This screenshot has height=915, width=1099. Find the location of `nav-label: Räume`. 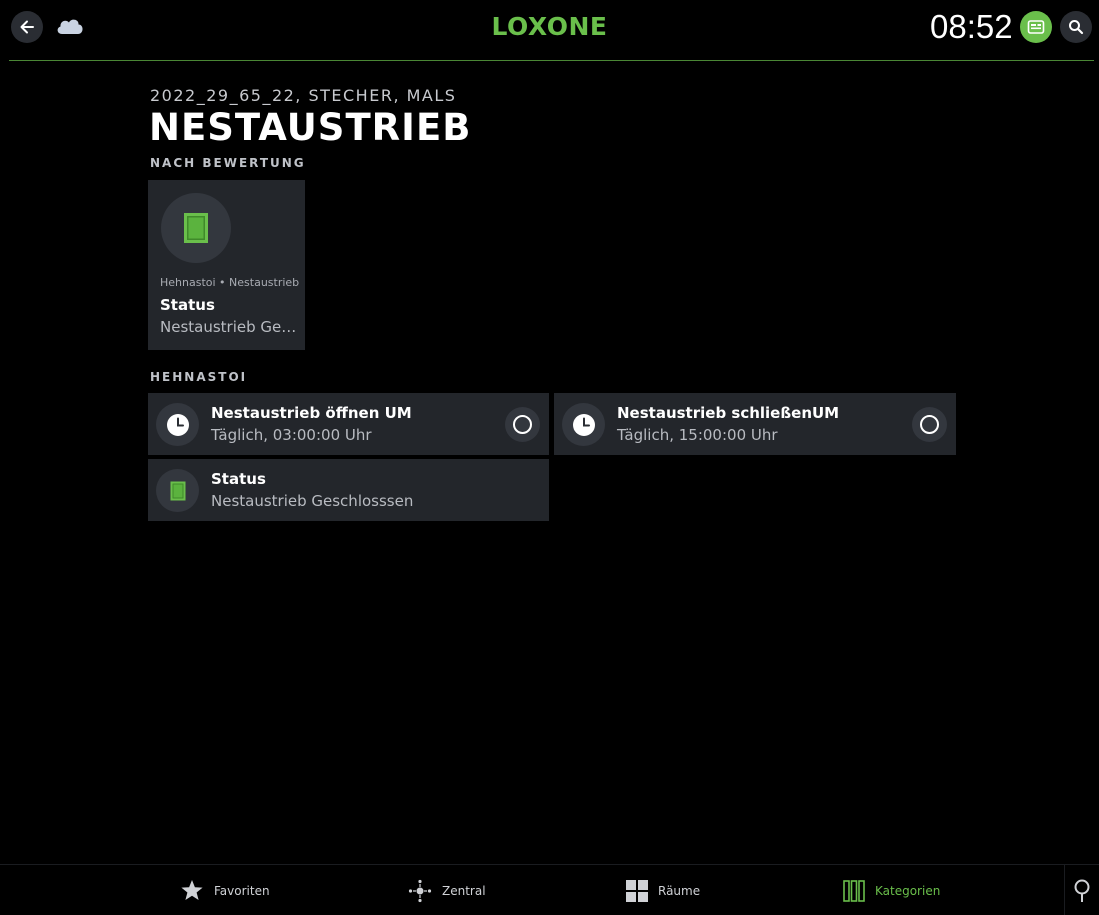

nav-label: Räume is located at coordinates (679, 890).